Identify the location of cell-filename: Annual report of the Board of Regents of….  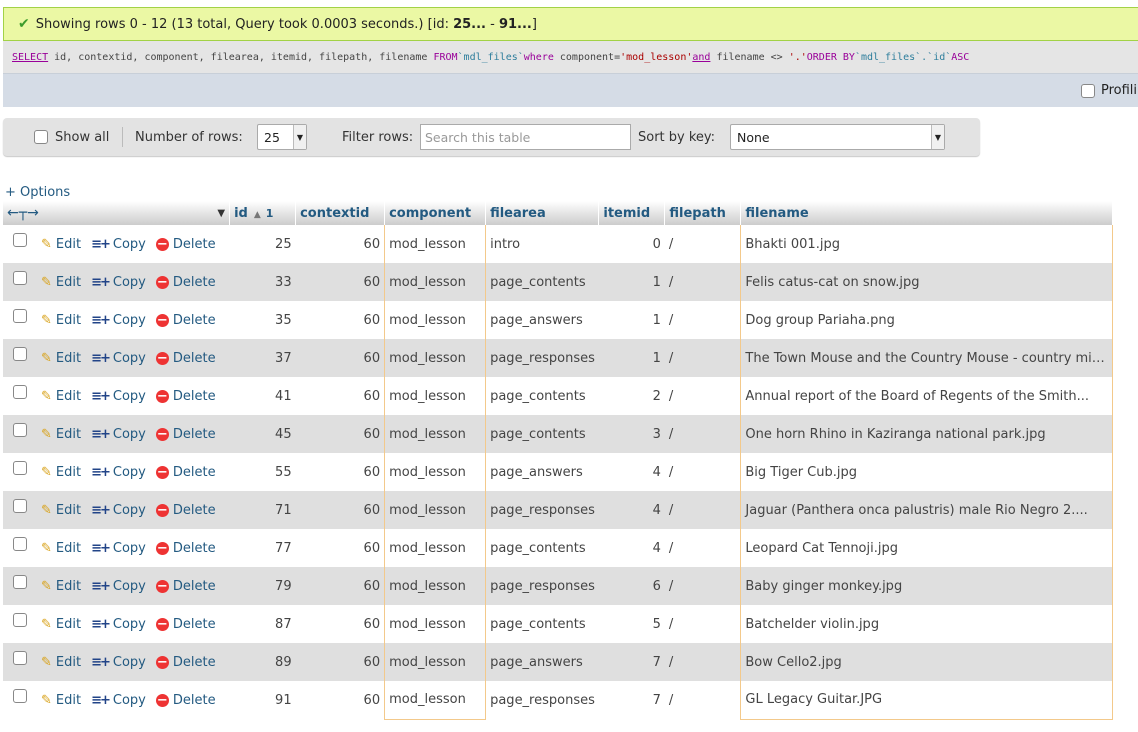
(927, 396).